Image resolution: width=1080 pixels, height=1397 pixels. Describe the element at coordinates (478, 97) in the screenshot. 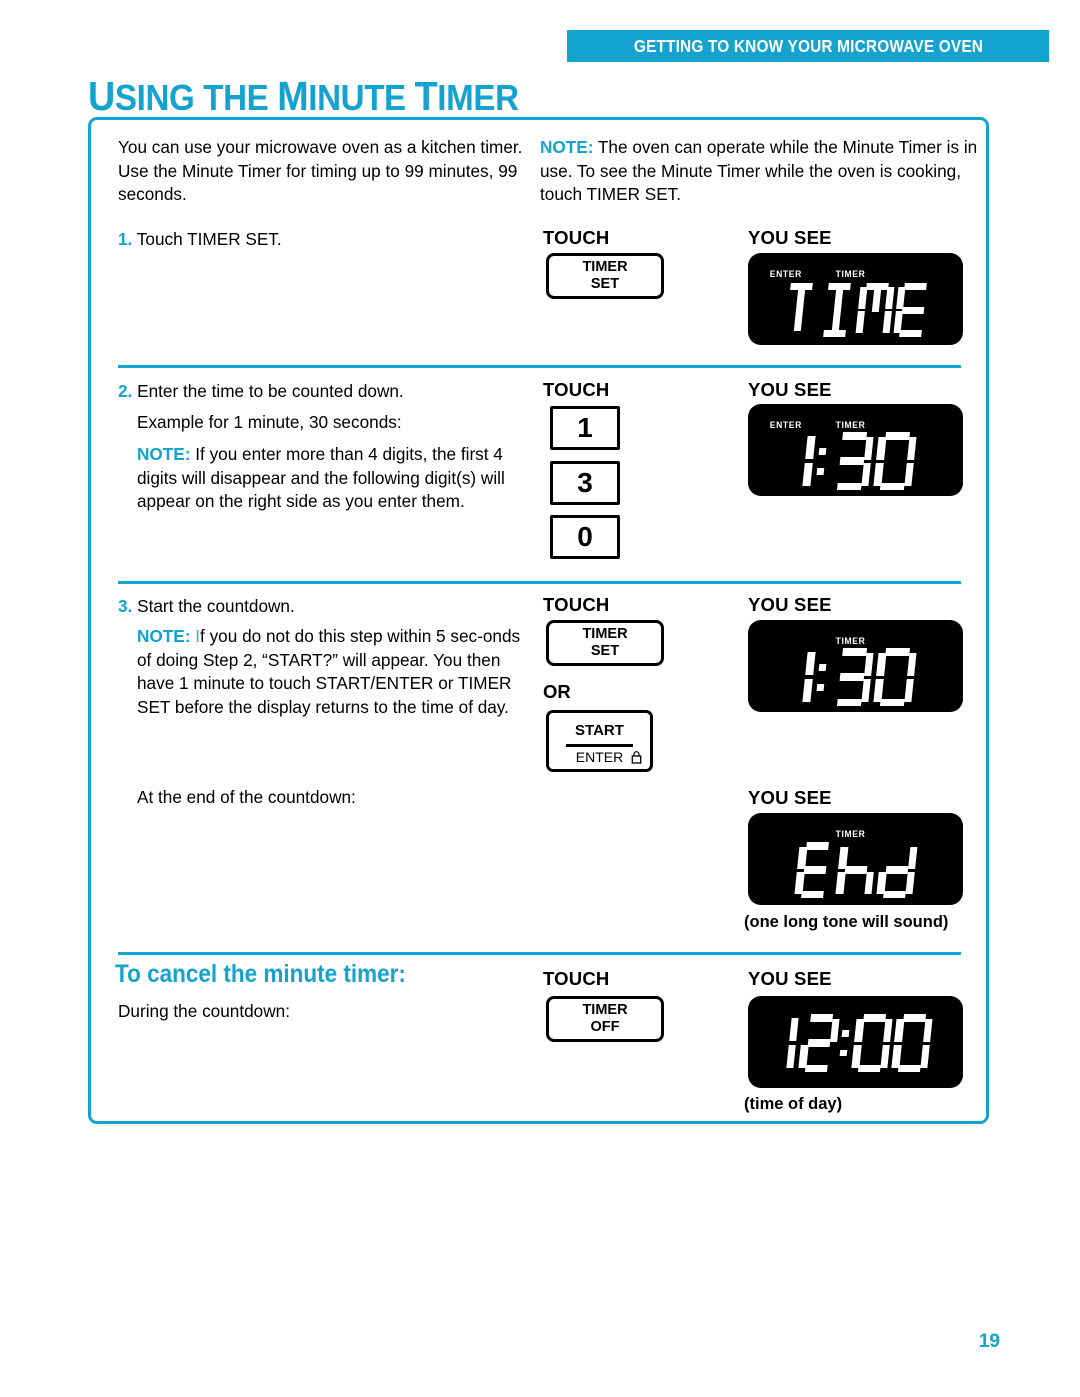

I see `page-title-part-5: IMER` at that location.